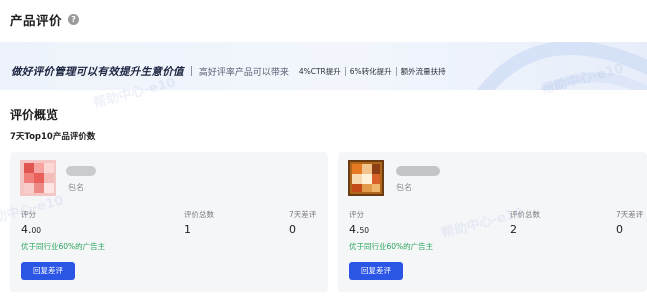 The width and height of the screenshot is (647, 299). Describe the element at coordinates (36, 230) in the screenshot. I see `rating-decimal: 00` at that location.